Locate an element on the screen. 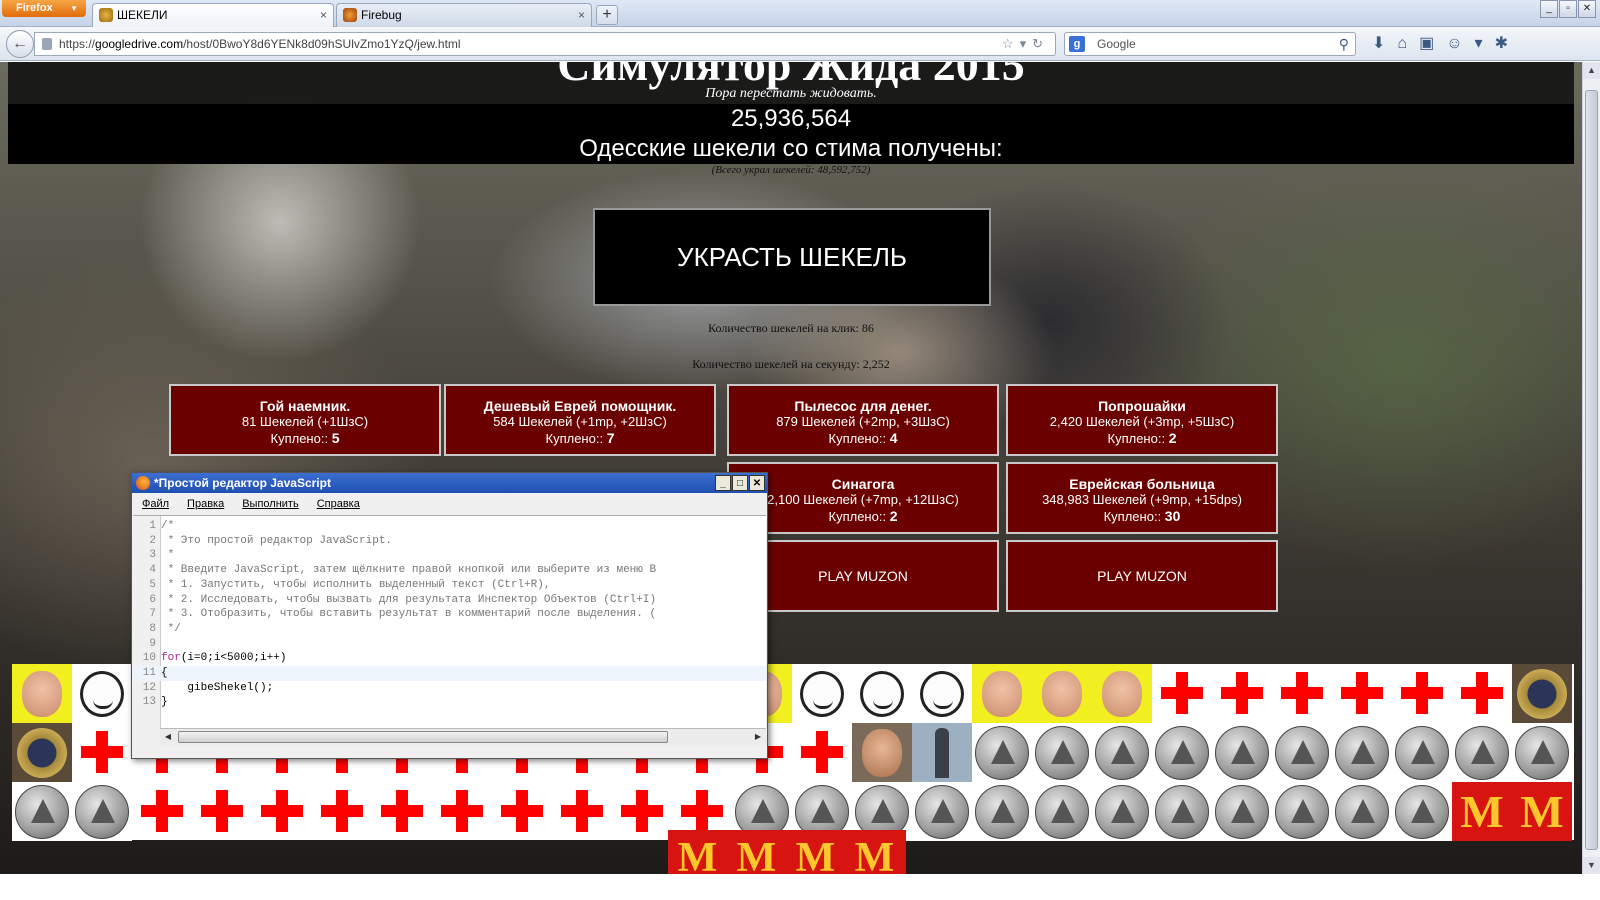 This screenshot has width=1600, height=900. per-second-stat: Количество шекелей на секунду: 2,252 is located at coordinates (791, 364).